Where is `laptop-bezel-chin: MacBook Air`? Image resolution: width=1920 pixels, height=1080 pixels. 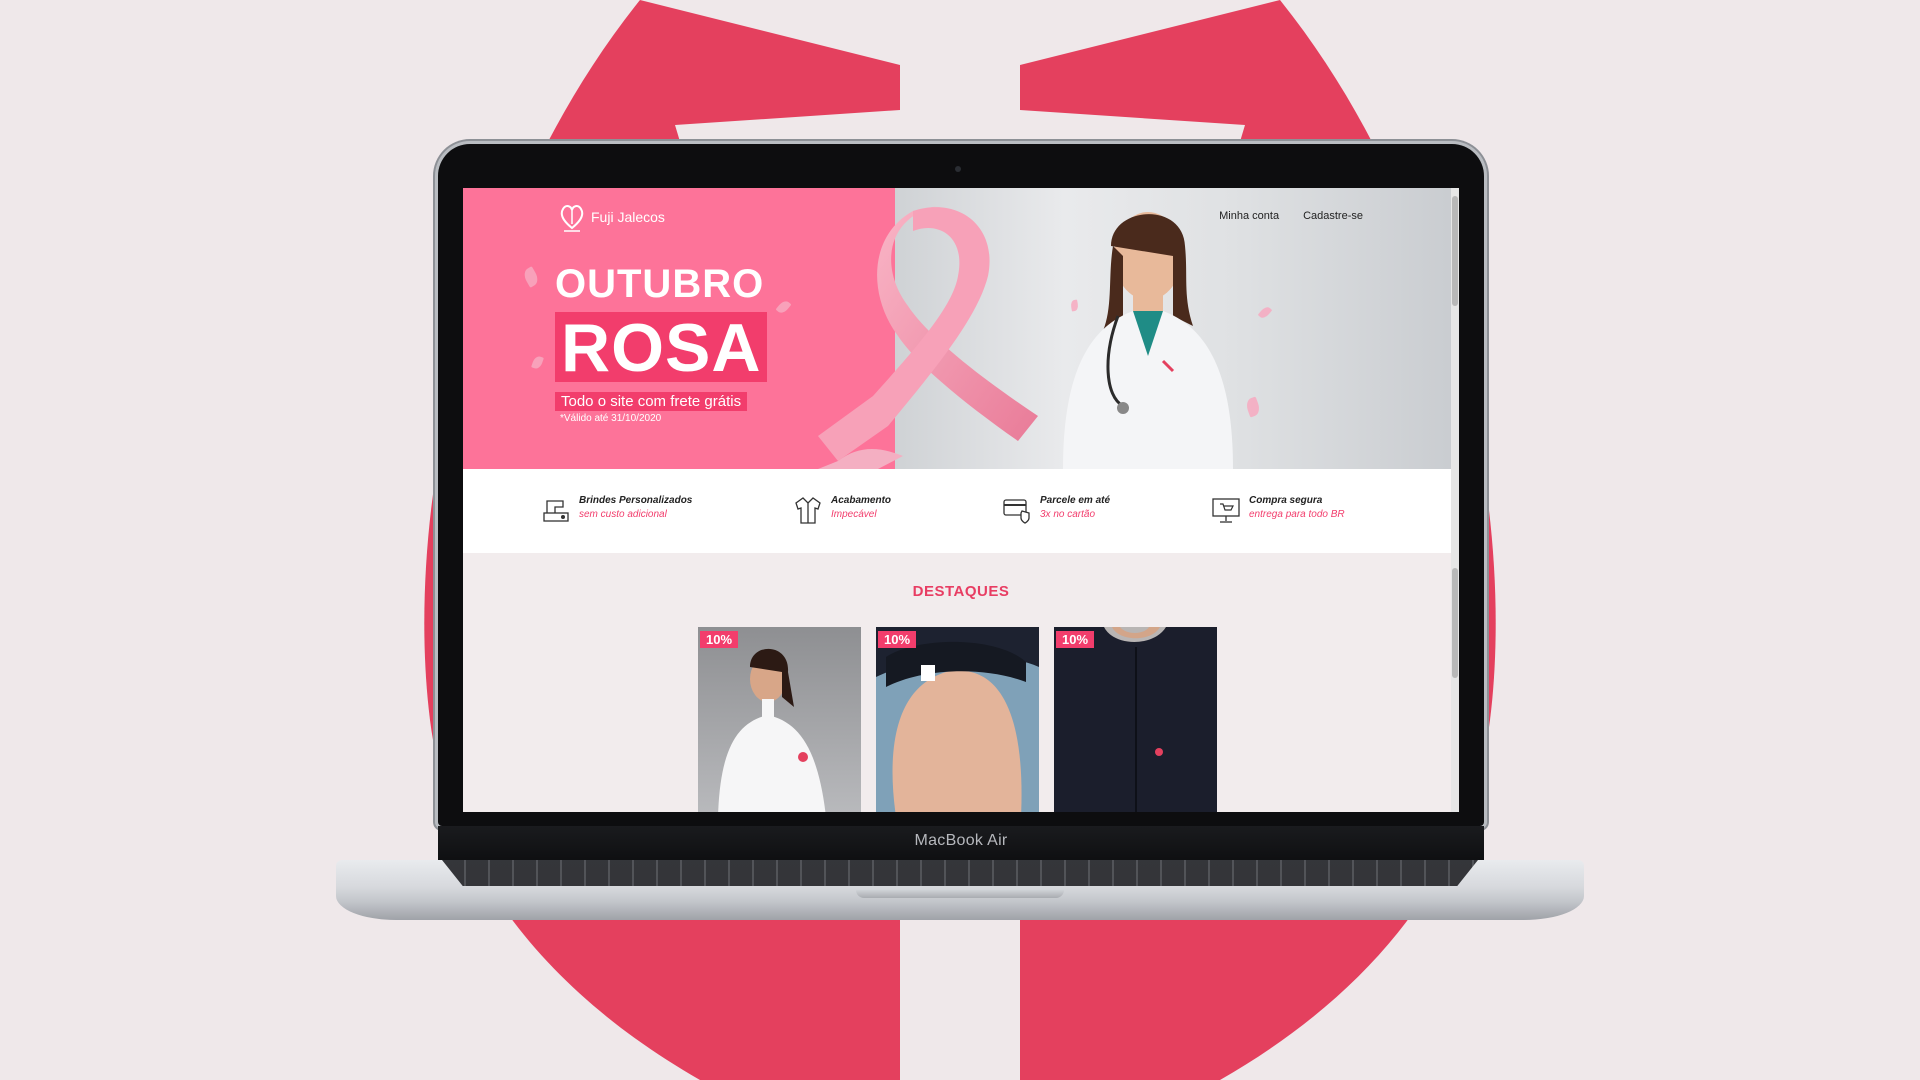
laptop-bezel-chin: MacBook Air is located at coordinates (961, 844).